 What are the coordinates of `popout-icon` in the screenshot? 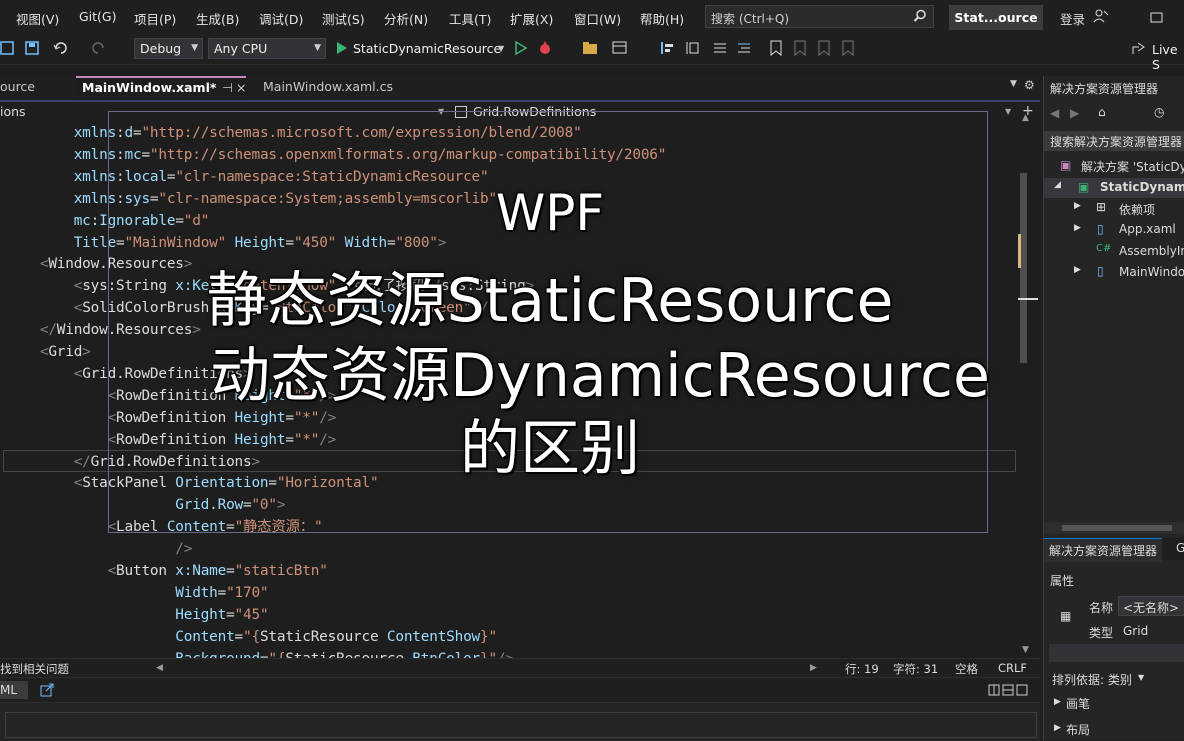 It's located at (47, 690).